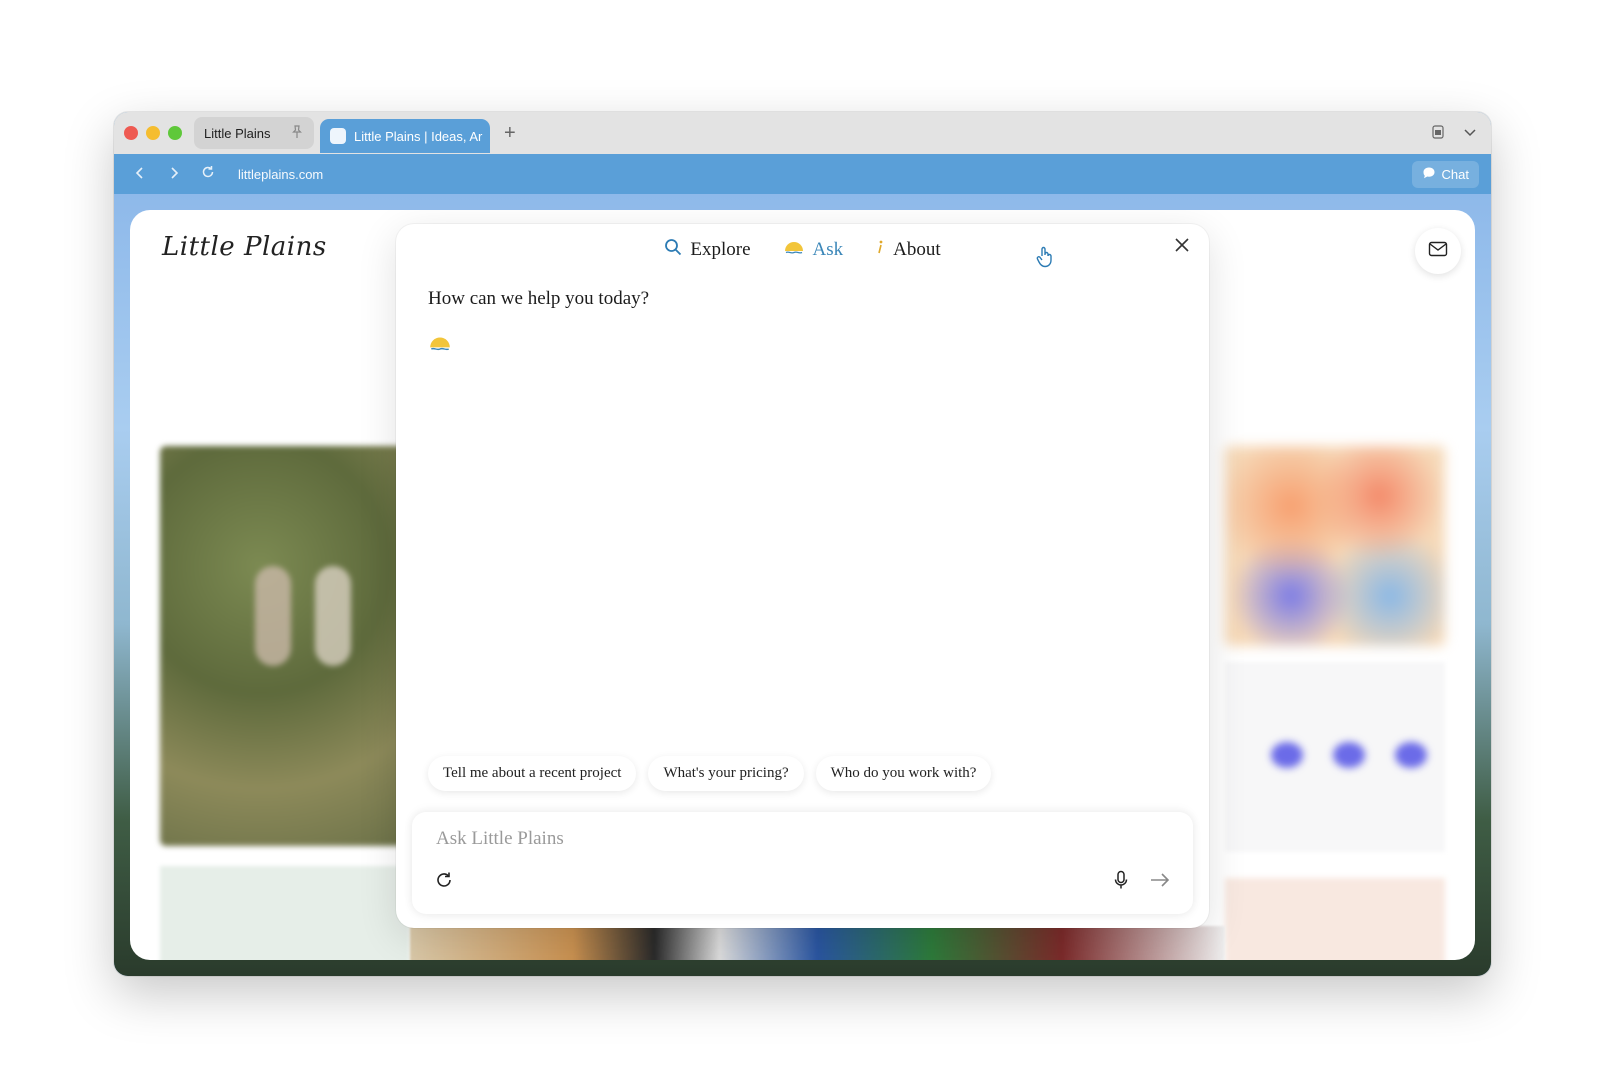 This screenshot has height=1089, width=1600. Describe the element at coordinates (175, 133) in the screenshot. I see `maximize-window-button` at that location.